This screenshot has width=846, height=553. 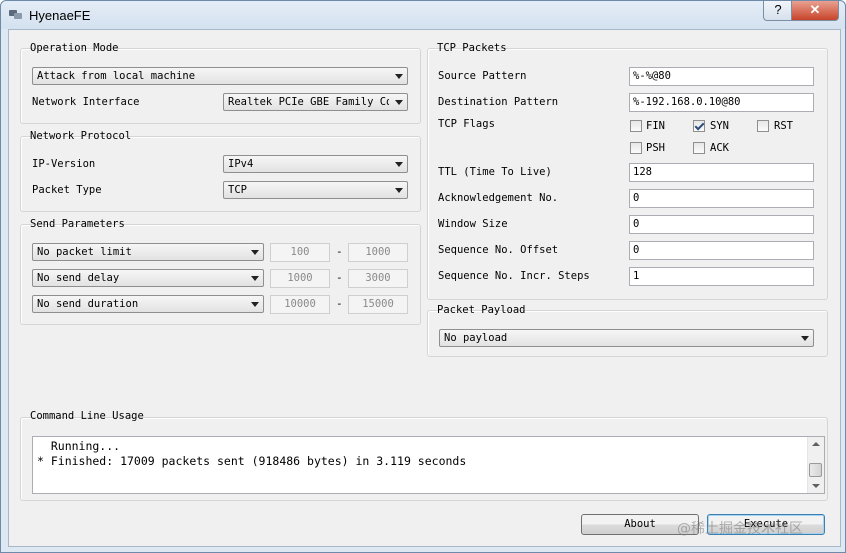 I want to click on send-delay-min-input: 1000, so click(x=300, y=278).